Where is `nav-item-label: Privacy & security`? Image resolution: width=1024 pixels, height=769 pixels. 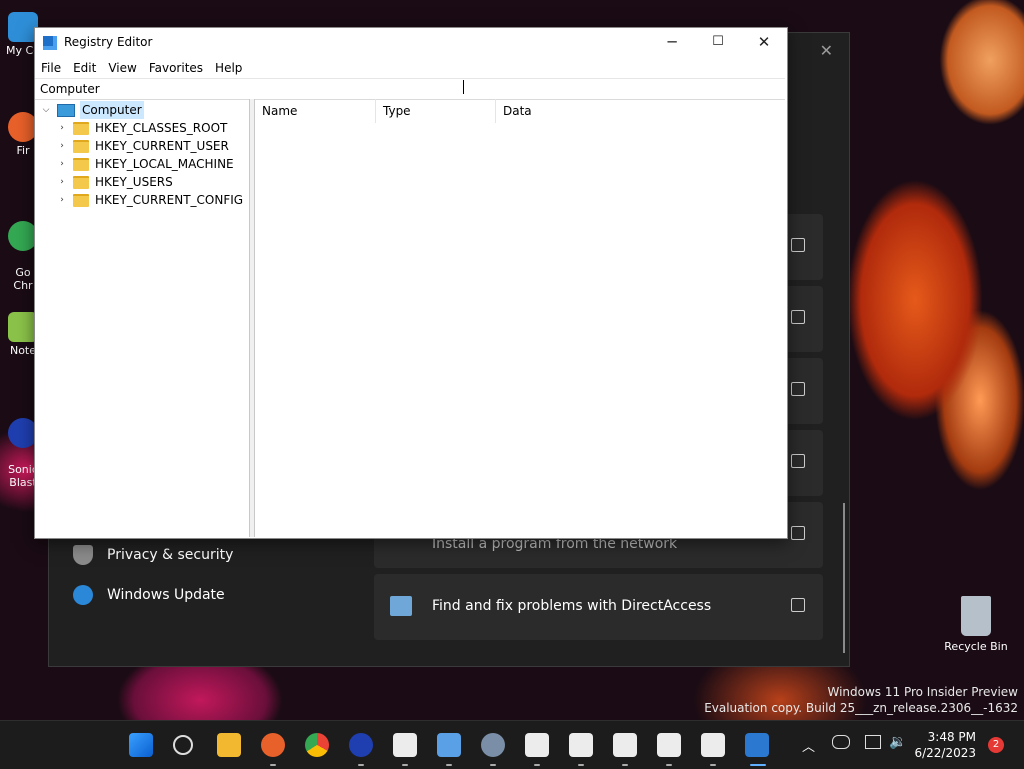 nav-item-label: Privacy & security is located at coordinates (170, 555).